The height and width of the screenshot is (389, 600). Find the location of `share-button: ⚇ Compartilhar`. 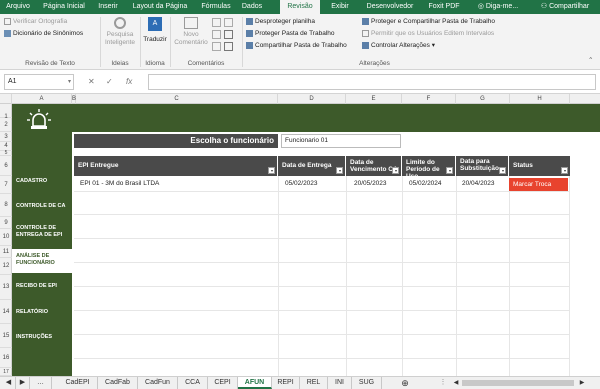

share-button: ⚇ Compartilhar is located at coordinates (565, 7).